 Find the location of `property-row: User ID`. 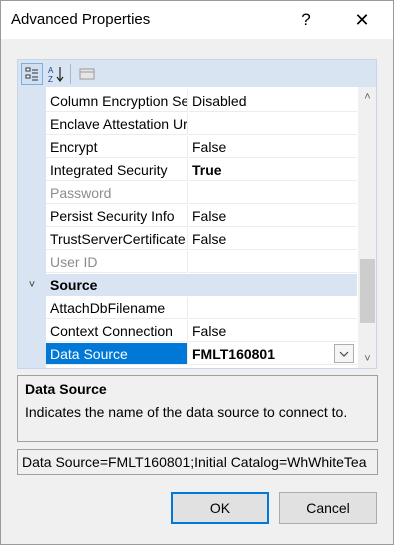

property-row: User ID is located at coordinates (187, 262).